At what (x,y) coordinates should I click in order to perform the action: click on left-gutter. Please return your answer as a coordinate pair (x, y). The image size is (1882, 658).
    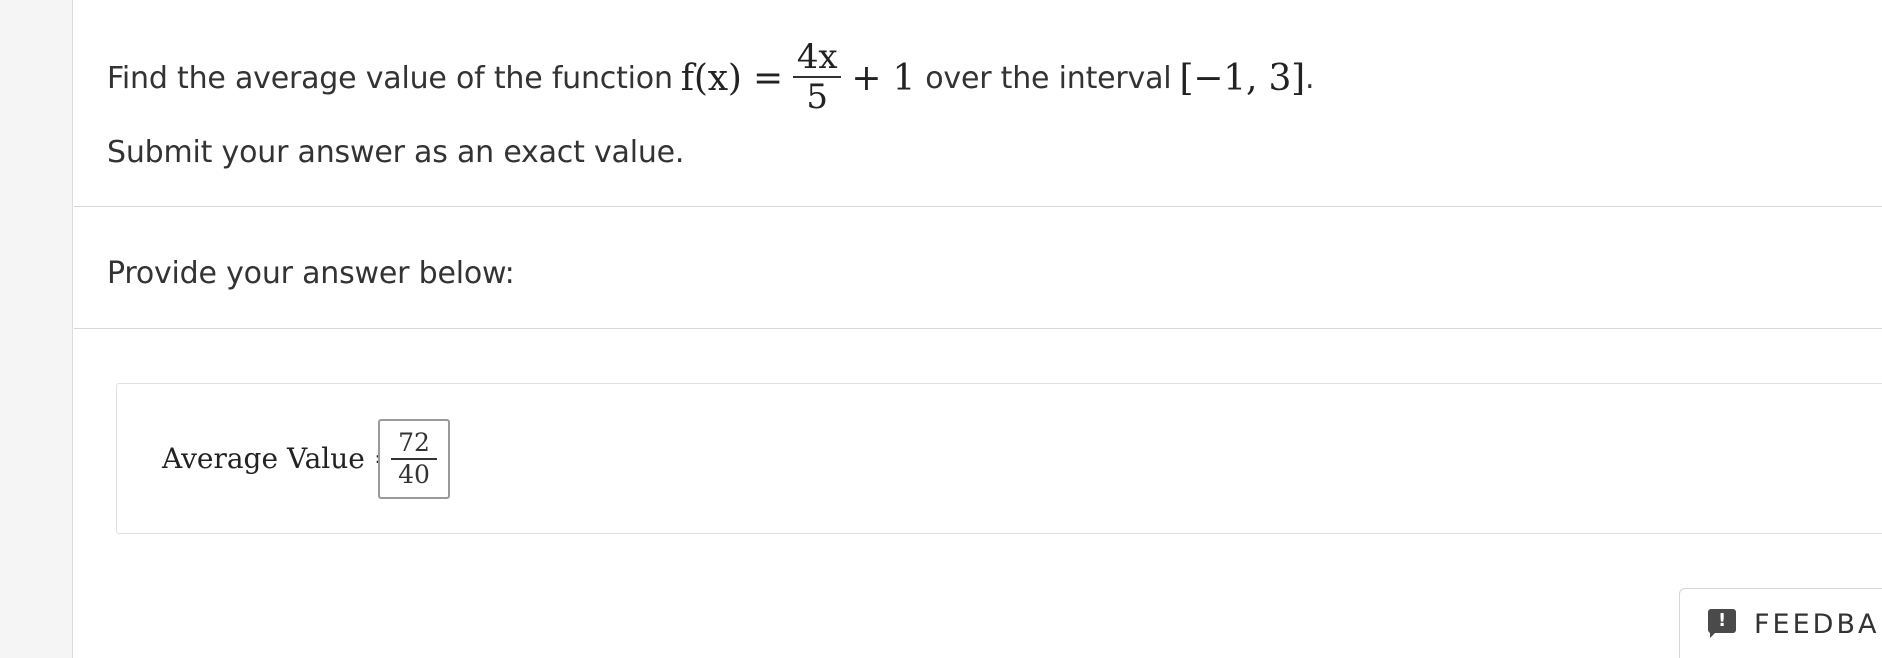
    Looking at the image, I should click on (36, 329).